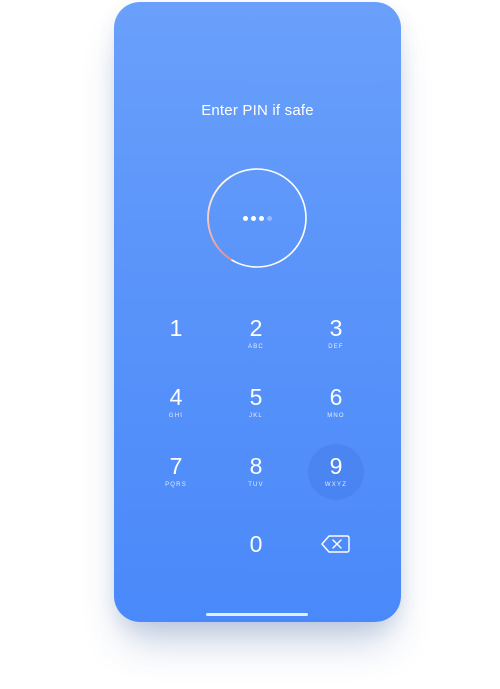 The width and height of the screenshot is (500, 689). Describe the element at coordinates (336, 397) in the screenshot. I see `key-digit: 6` at that location.